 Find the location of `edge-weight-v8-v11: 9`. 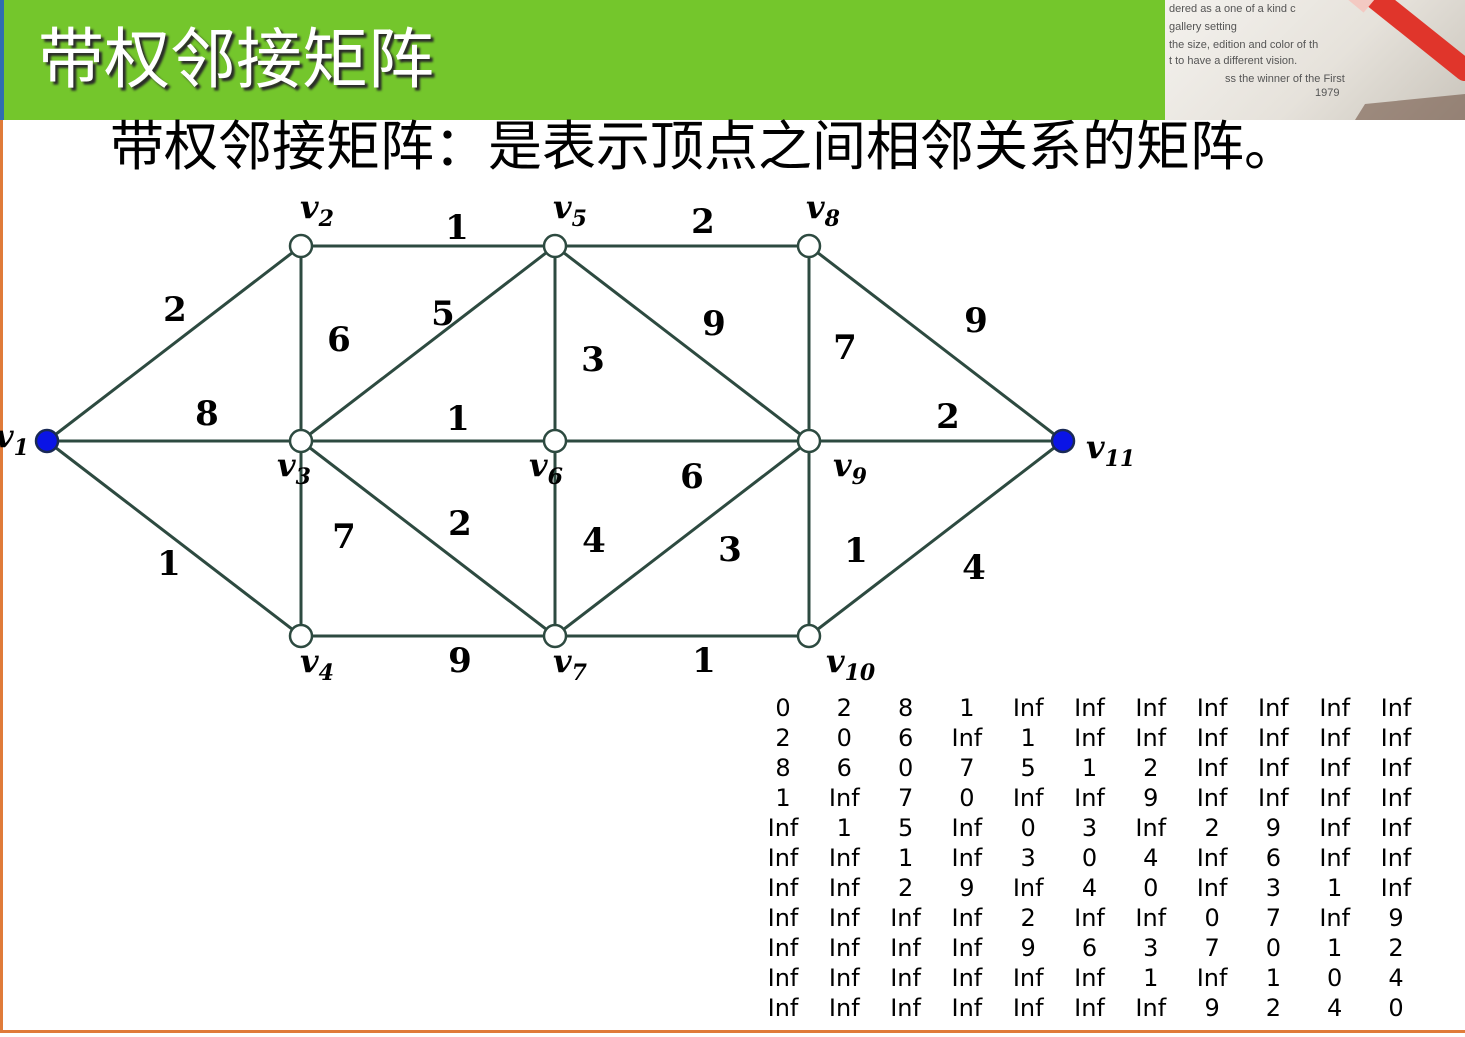

edge-weight-v8-v11: 9 is located at coordinates (976, 321).